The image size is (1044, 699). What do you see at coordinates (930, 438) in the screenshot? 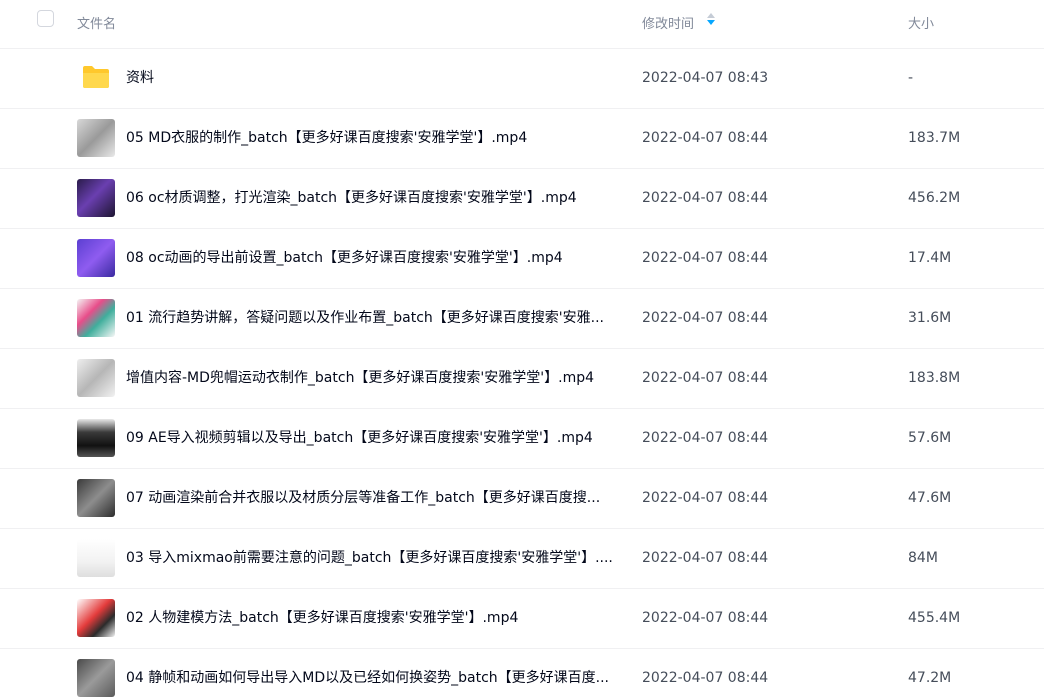
I see `file-size: 57.6M` at bounding box center [930, 438].